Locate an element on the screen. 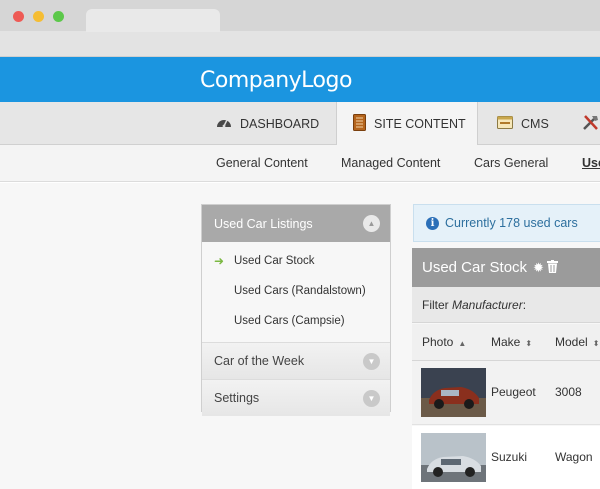  browser-tab is located at coordinates (153, 20).